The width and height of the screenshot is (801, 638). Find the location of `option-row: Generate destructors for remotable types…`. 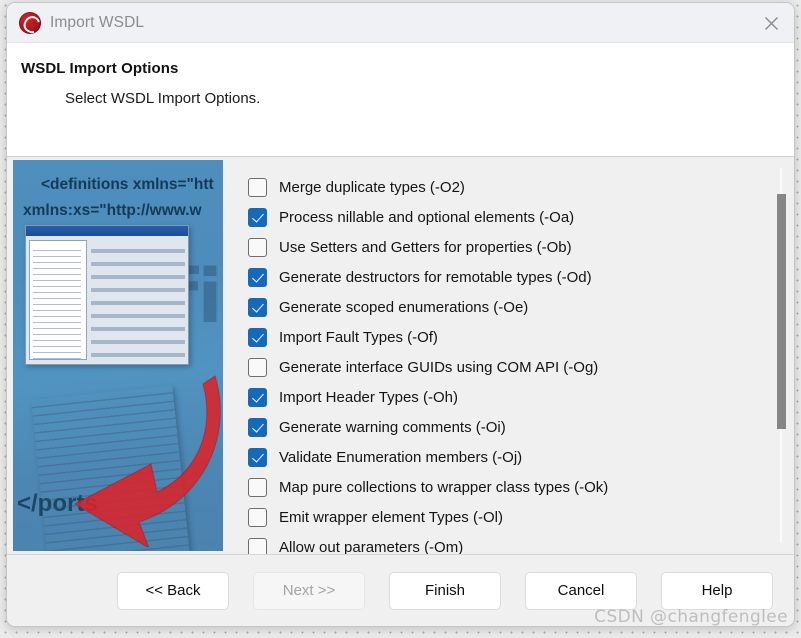

option-row: Generate destructors for remotable types… is located at coordinates (509, 277).